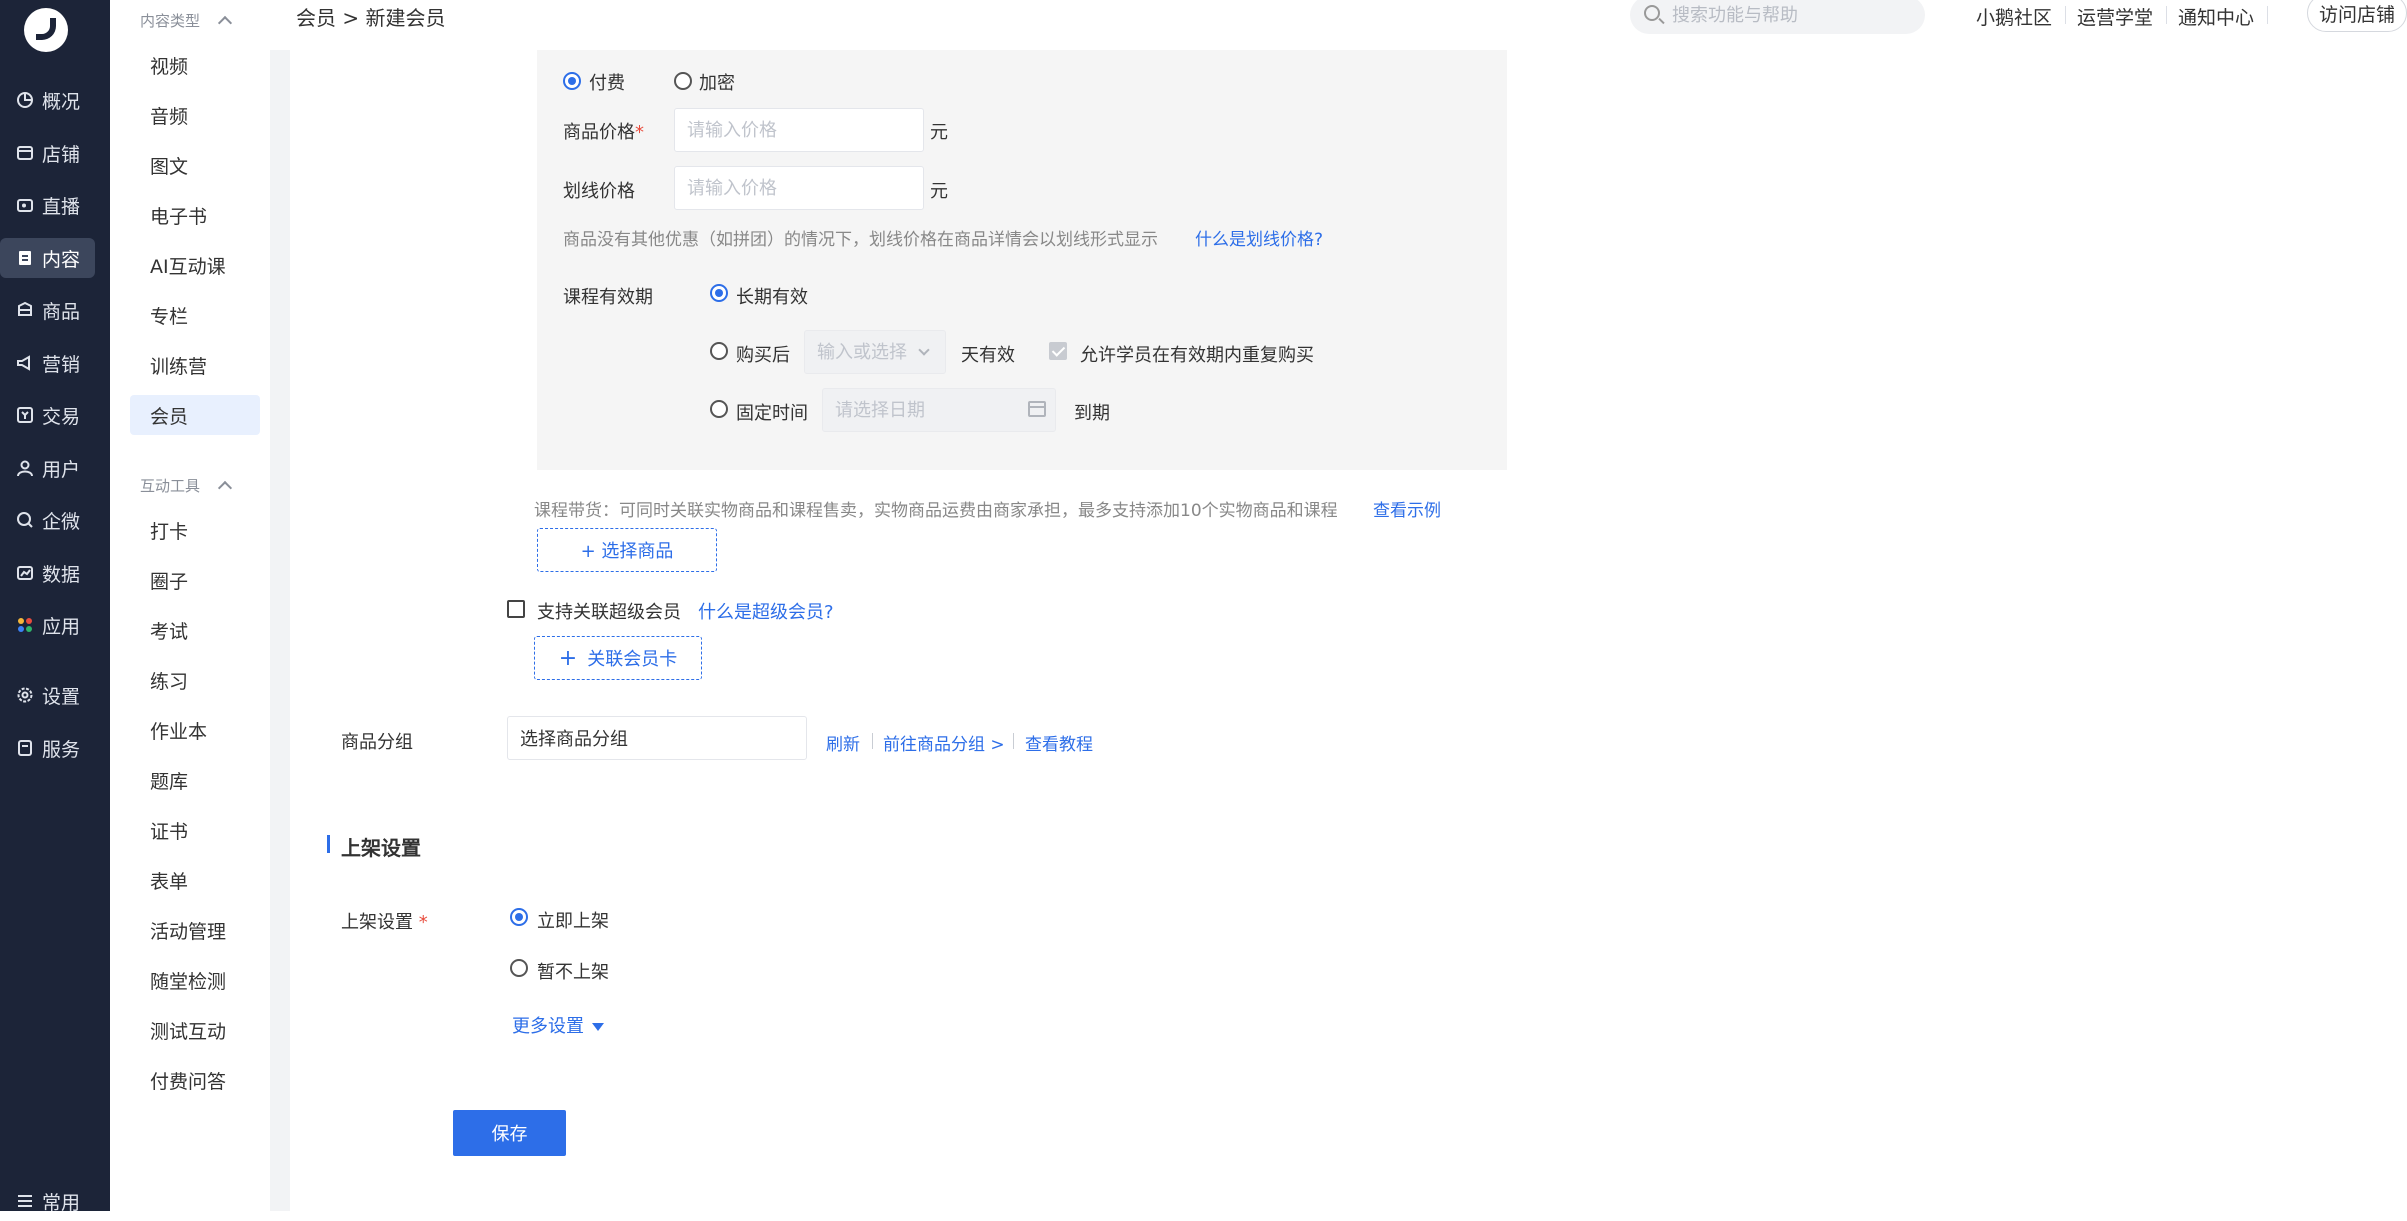  Describe the element at coordinates (509, 1133) in the screenshot. I see `save-button: 保存` at that location.